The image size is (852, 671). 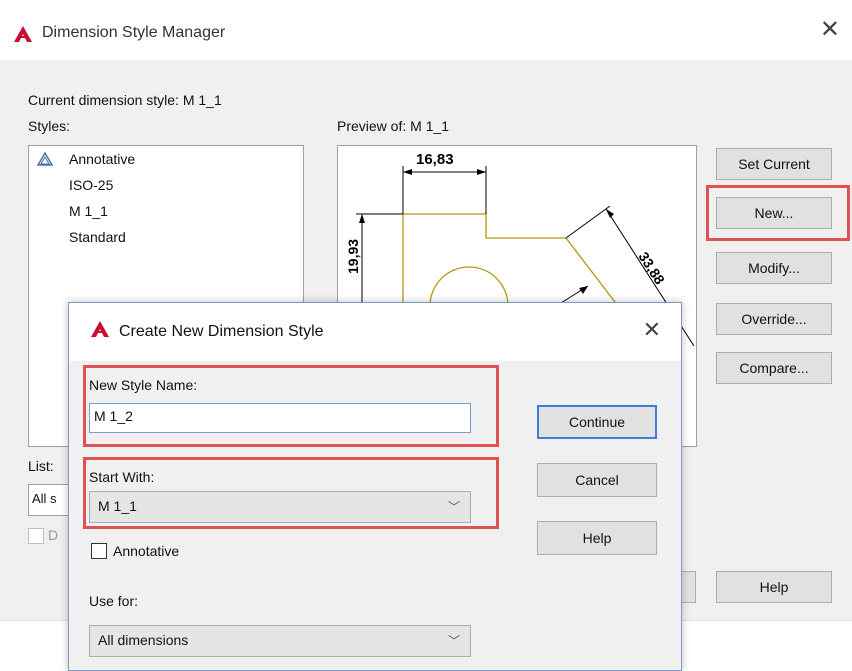 What do you see at coordinates (597, 480) in the screenshot?
I see `cancel-button: Cancel` at bounding box center [597, 480].